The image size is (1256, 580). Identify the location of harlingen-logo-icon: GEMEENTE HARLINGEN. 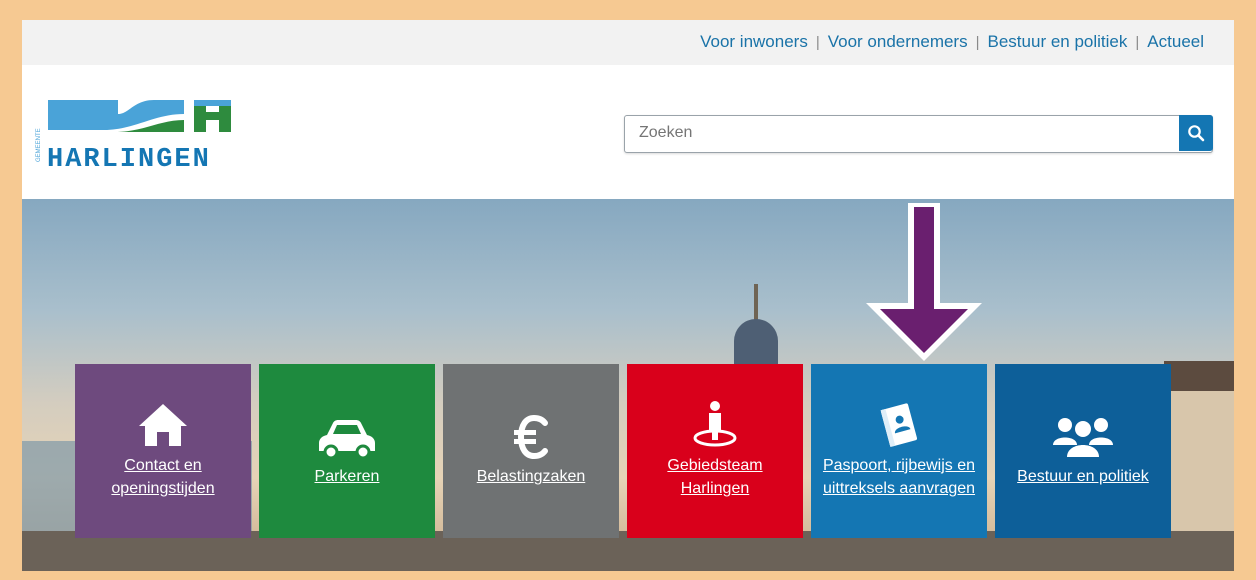
(133, 137).